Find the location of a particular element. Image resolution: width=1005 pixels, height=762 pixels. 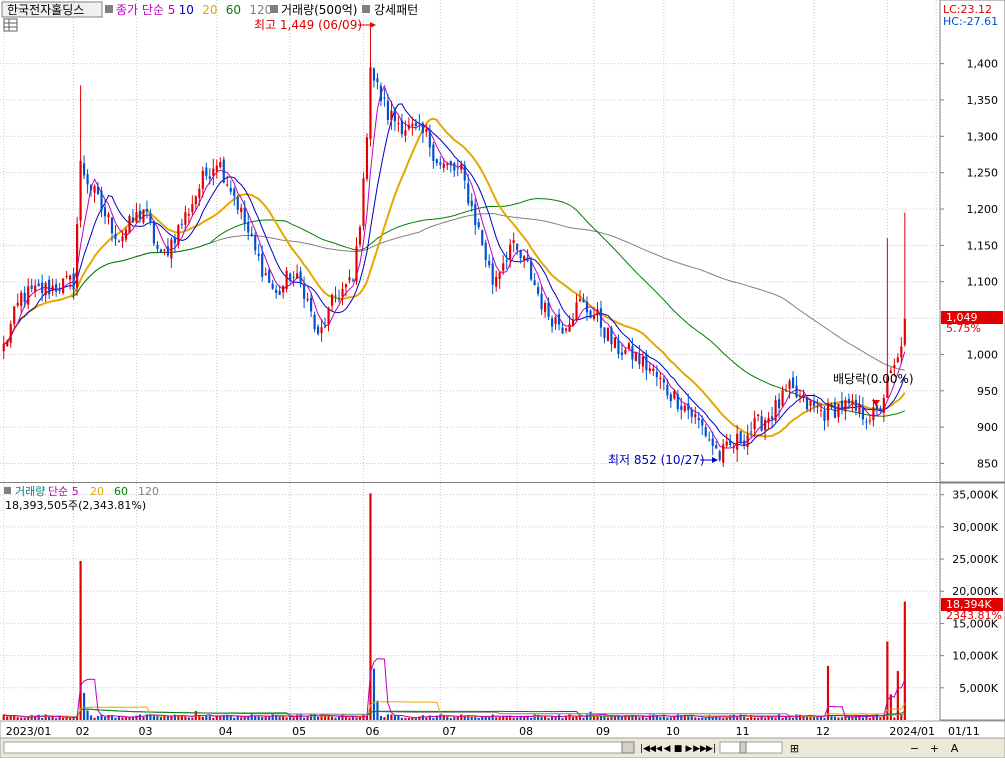

volume-tick-label: 10,000K is located at coordinates (975, 656).